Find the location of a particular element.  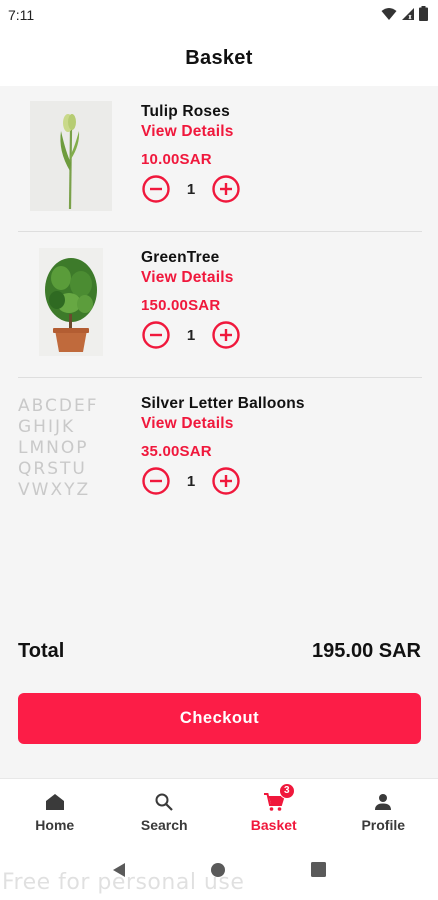

nav-basket: 3 Basket is located at coordinates (274, 811).